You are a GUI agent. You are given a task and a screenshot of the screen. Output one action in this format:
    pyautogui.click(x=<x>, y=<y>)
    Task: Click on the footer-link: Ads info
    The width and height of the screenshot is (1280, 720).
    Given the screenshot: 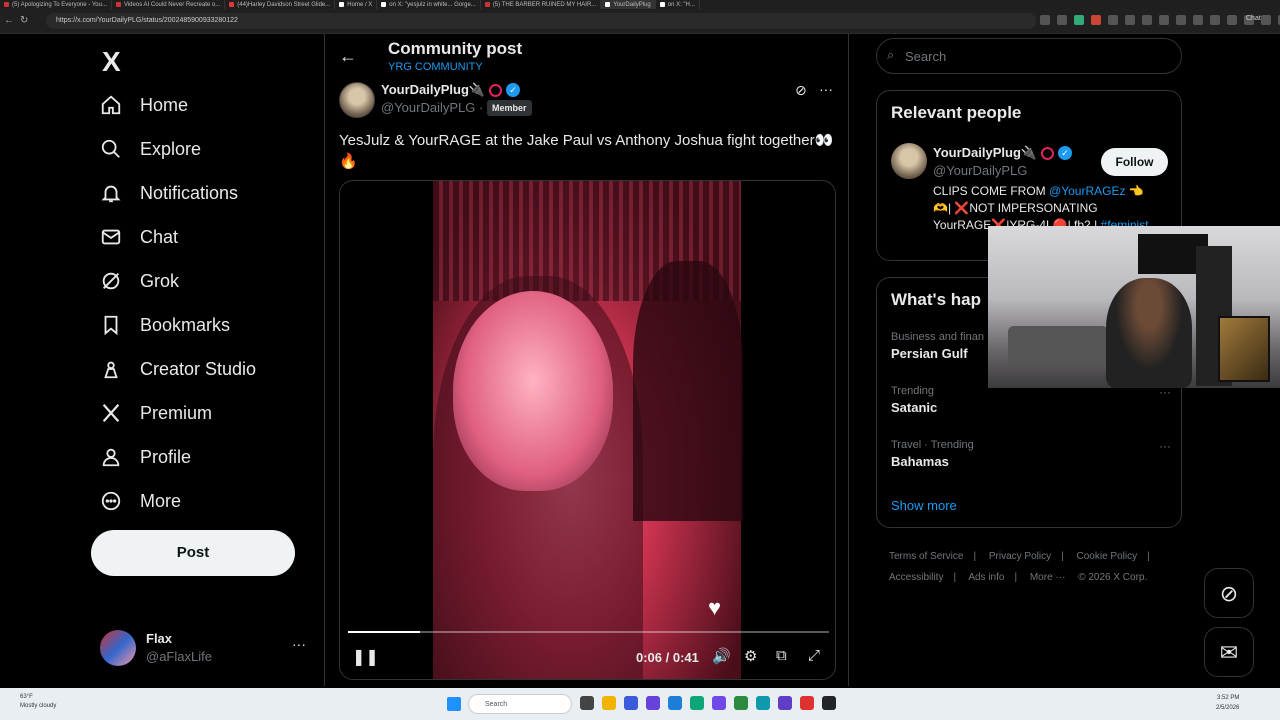 What is the action you would take?
    pyautogui.click(x=986, y=577)
    